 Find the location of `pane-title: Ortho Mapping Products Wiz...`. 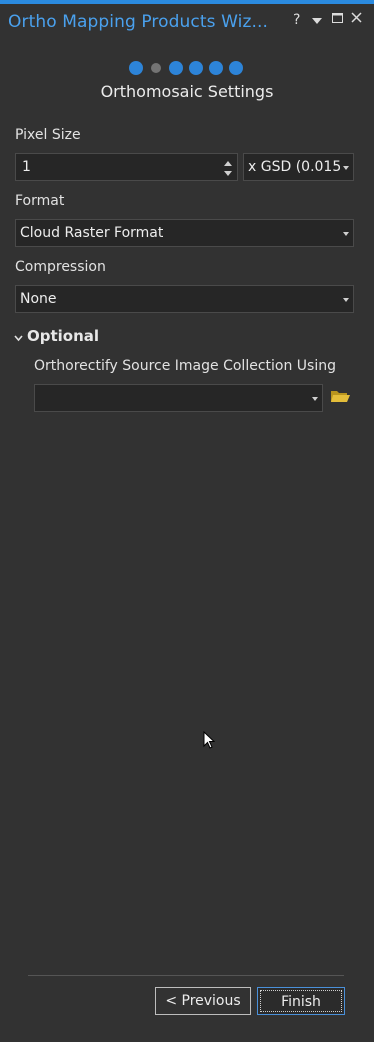

pane-title: Ortho Mapping Products Wiz... is located at coordinates (138, 22).